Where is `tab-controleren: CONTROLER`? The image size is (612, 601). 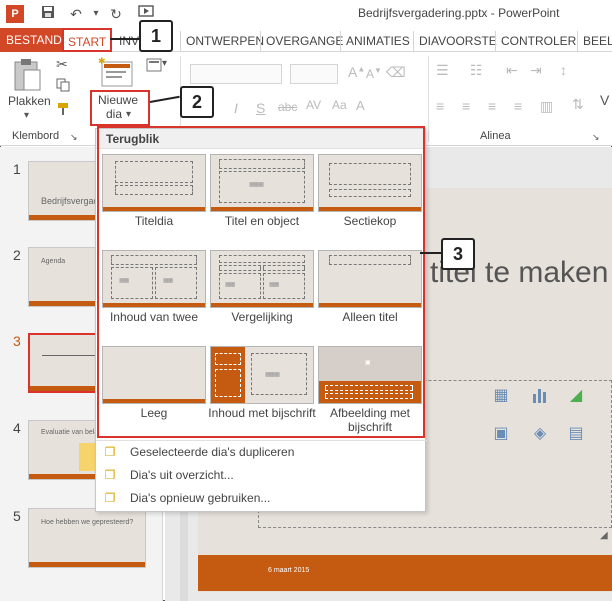 tab-controleren: CONTROLER is located at coordinates (538, 41).